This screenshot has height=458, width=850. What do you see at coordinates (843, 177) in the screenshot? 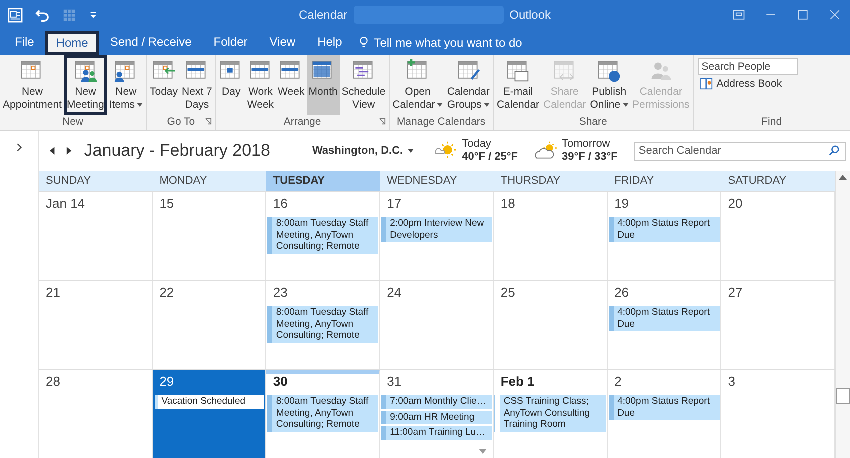
I see `scroll-up-icon` at bounding box center [843, 177].